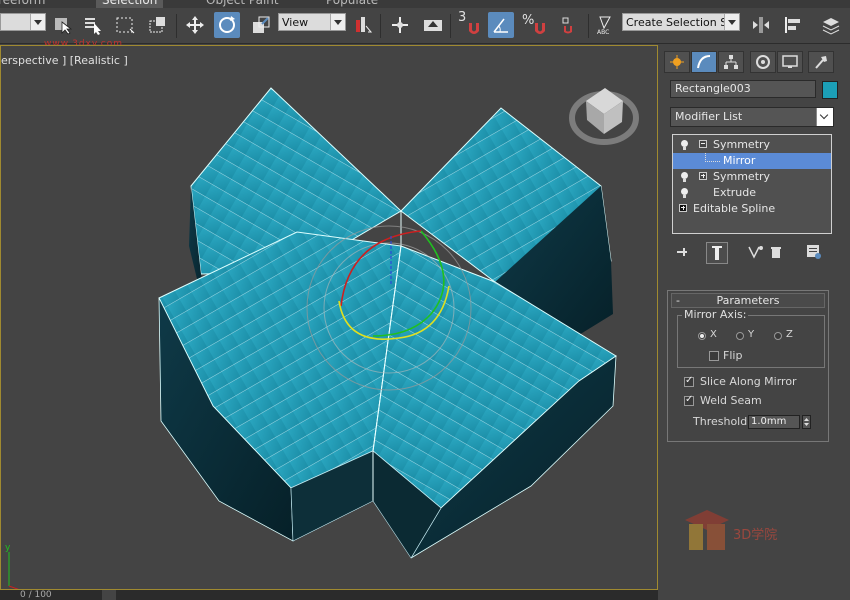 Image resolution: width=850 pixels, height=600 pixels. Describe the element at coordinates (752, 117) in the screenshot. I see `modifier-list-dropdown: Modifier List` at that location.